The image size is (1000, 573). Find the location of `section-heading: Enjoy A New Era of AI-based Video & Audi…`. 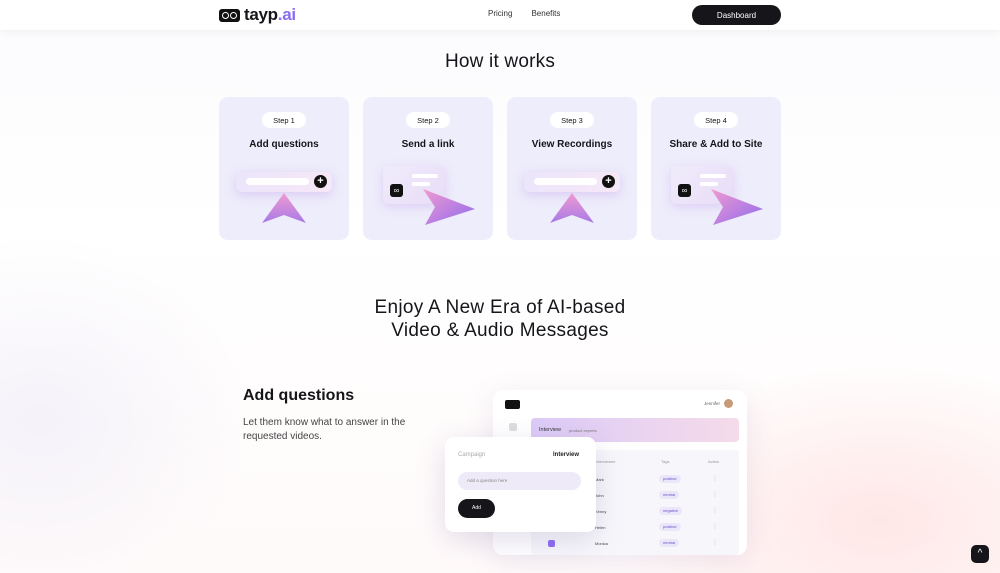

section-heading: Enjoy A New Era of AI-based Video & Audi… is located at coordinates (500, 319).